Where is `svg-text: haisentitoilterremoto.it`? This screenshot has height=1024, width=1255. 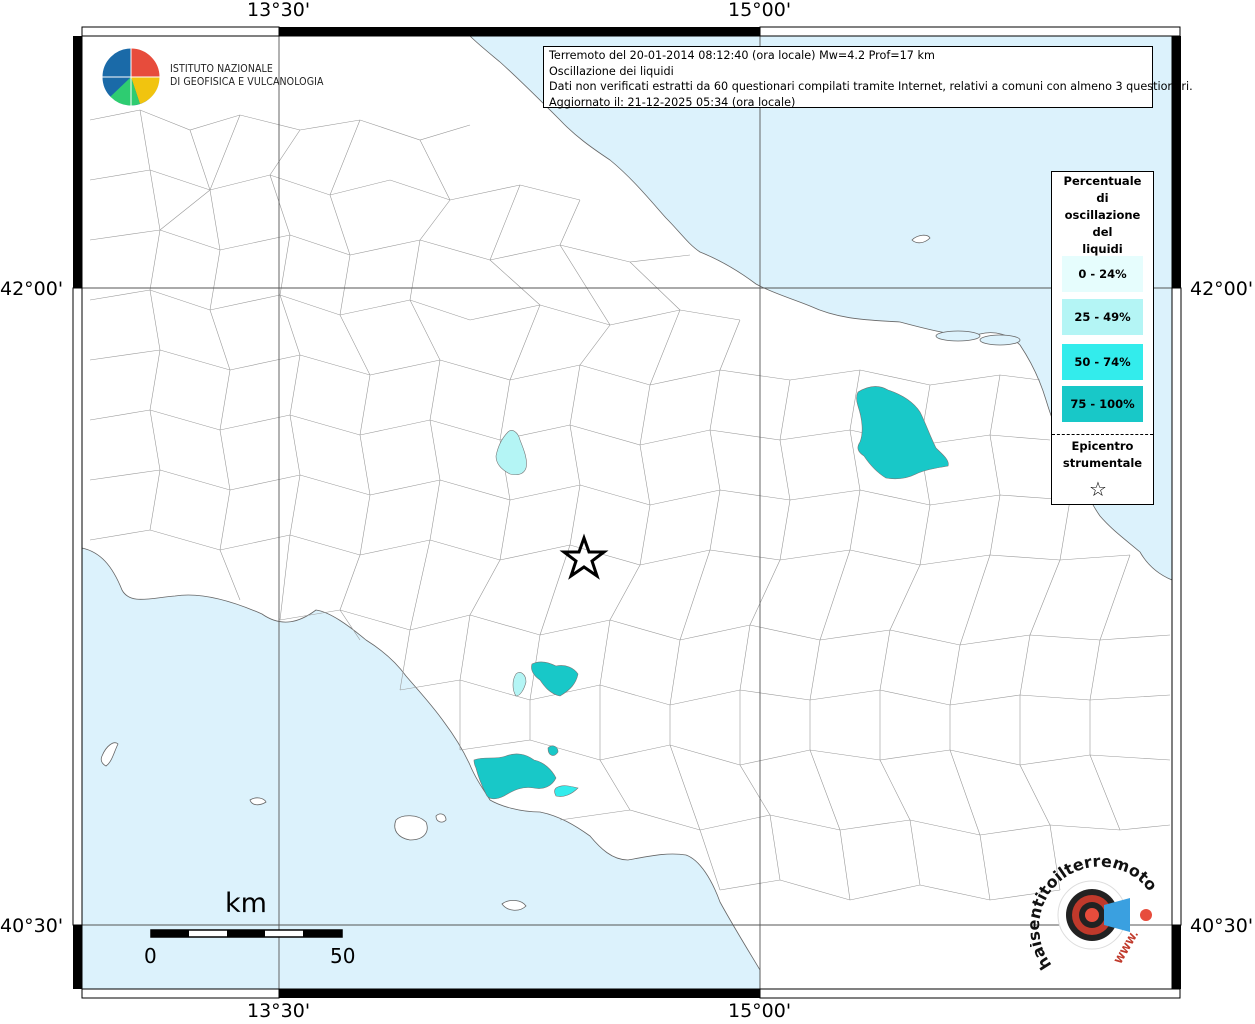
svg-text: haisentitoilterremoto.it is located at coordinates (1095, 911).